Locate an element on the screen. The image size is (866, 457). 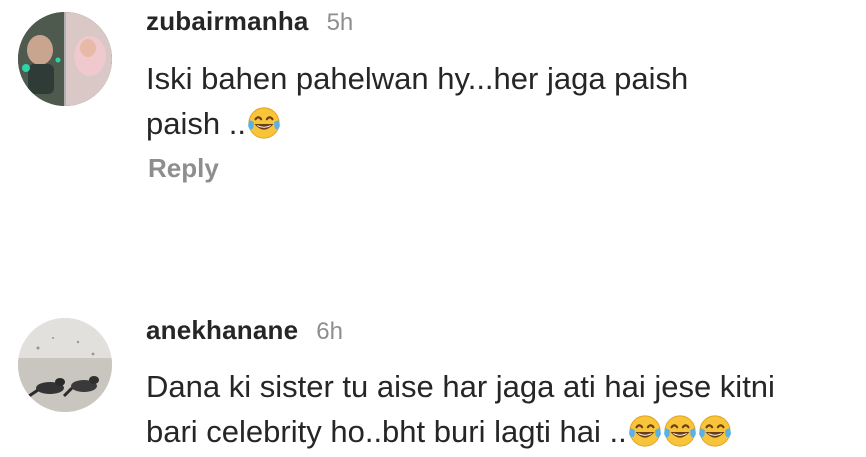
timestamp: 6h is located at coordinates (329, 331).